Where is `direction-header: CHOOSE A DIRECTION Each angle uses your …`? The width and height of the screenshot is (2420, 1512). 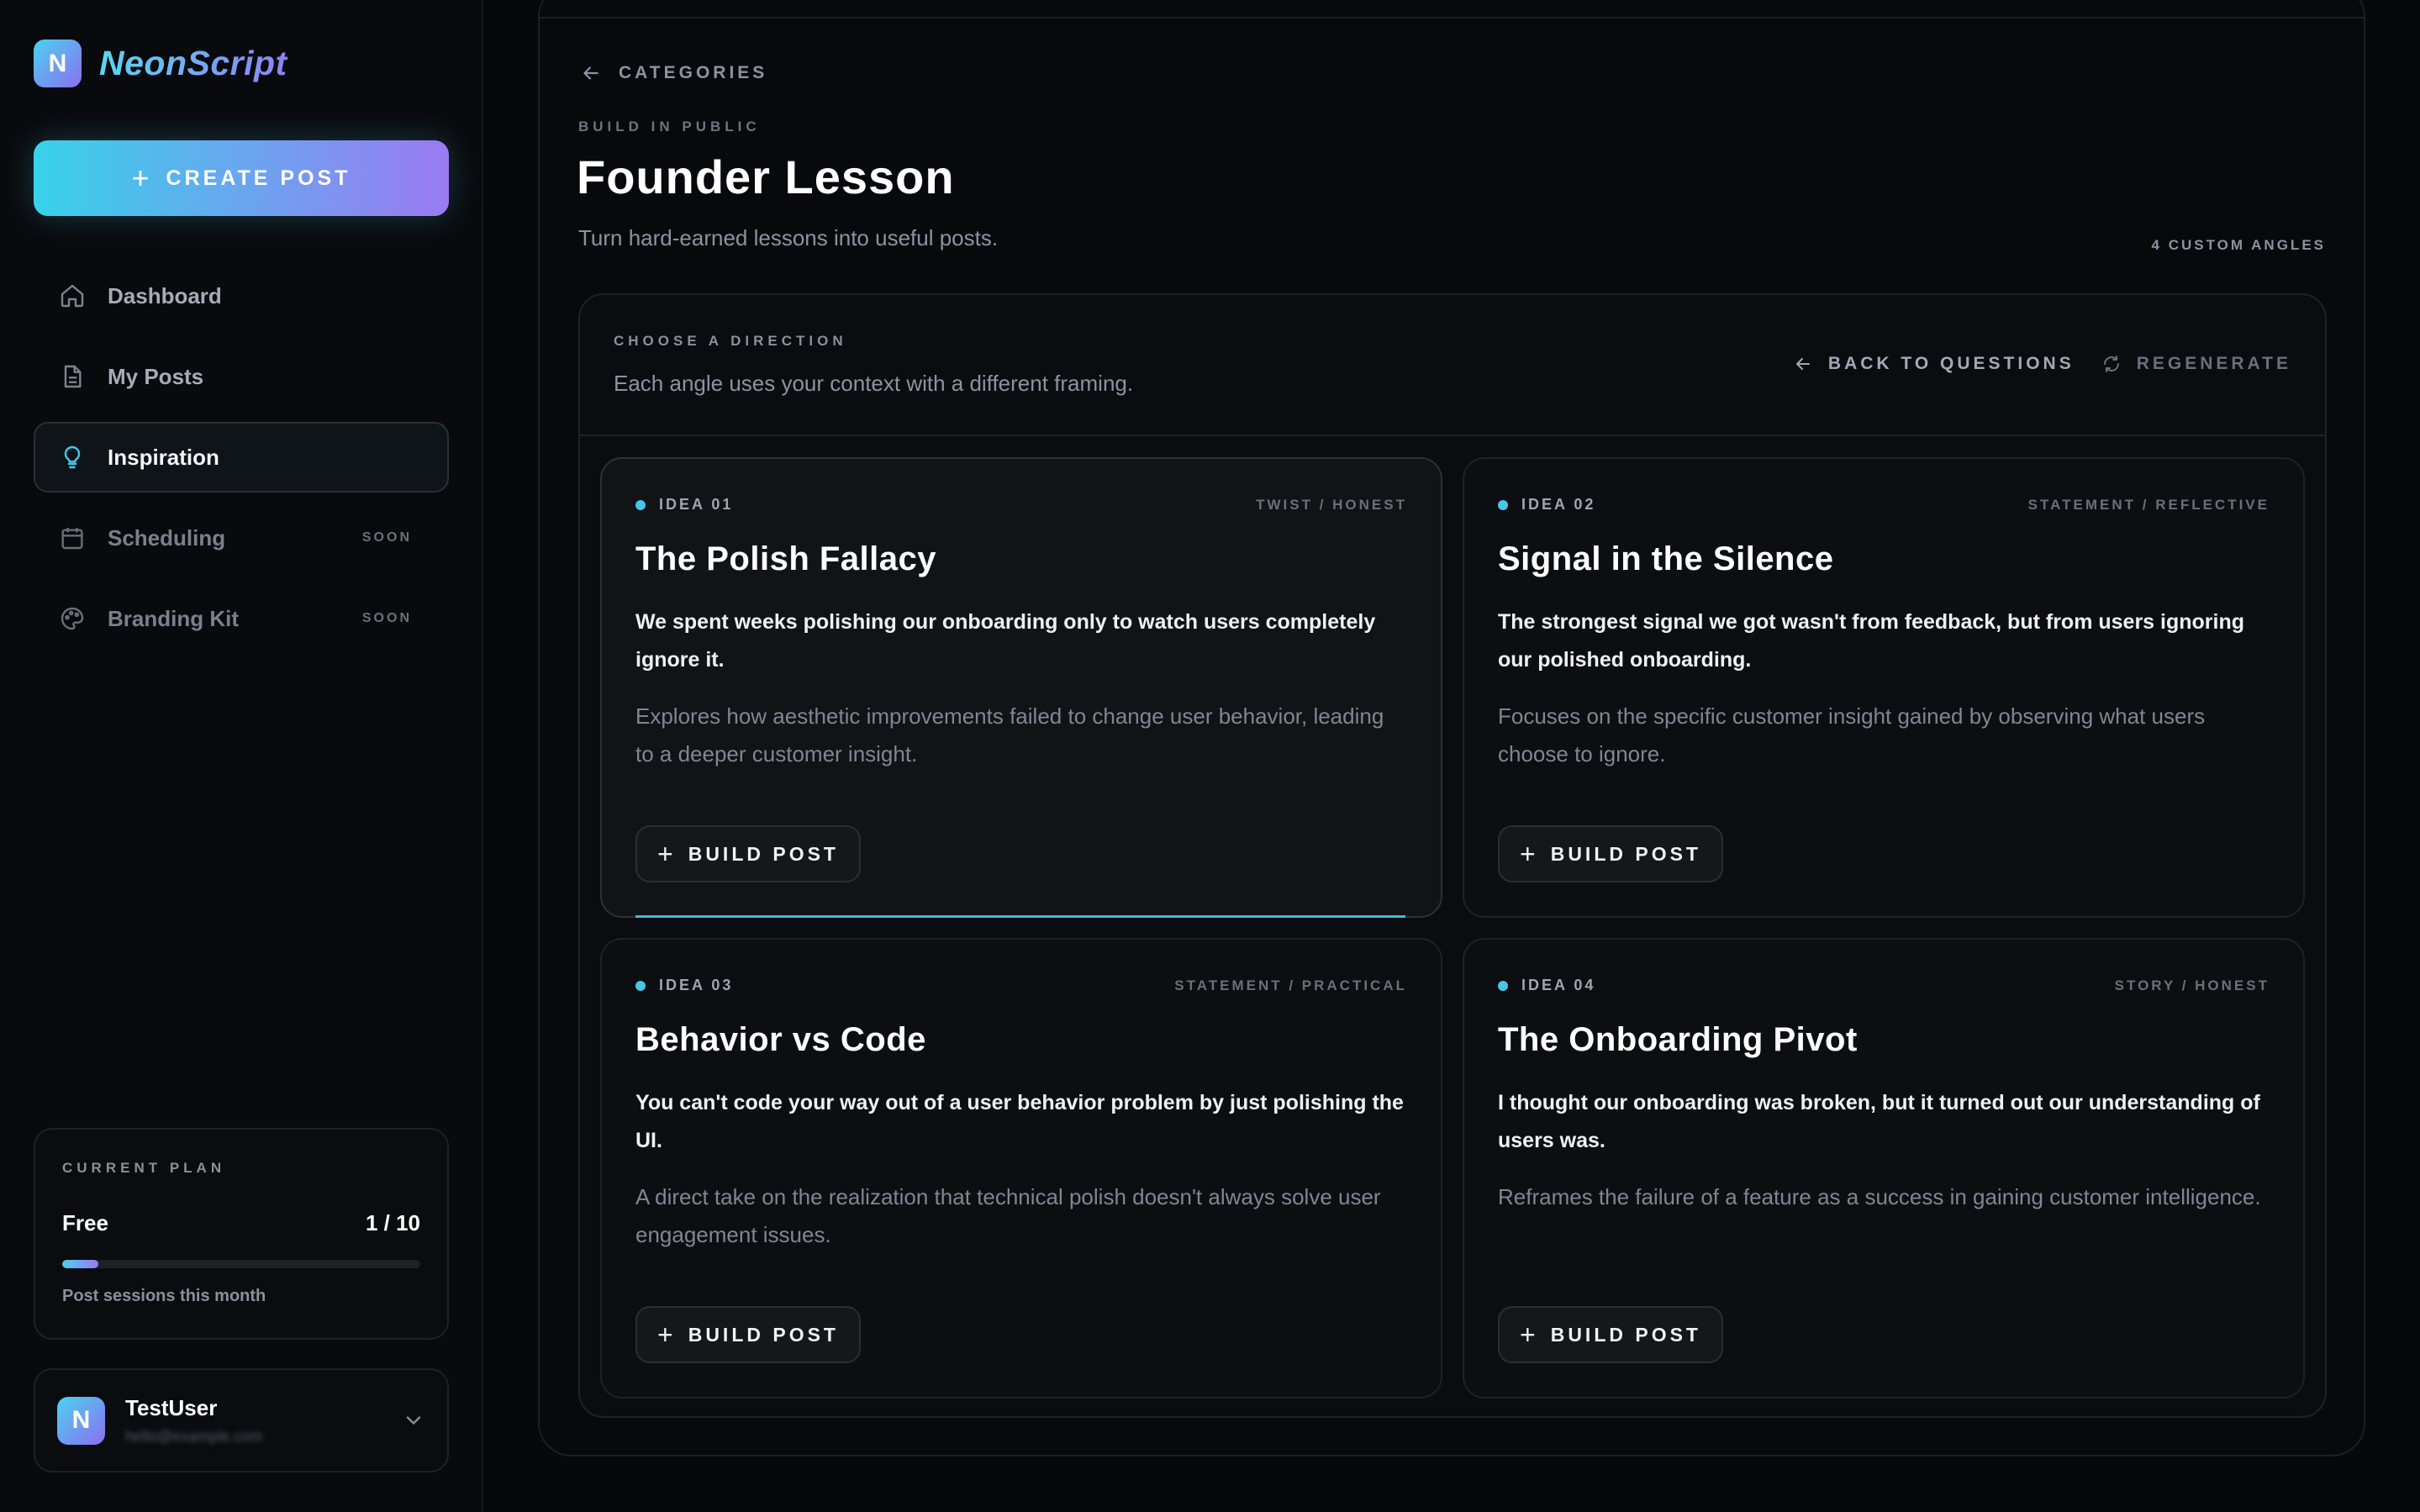 direction-header: CHOOSE A DIRECTION Each angle uses your … is located at coordinates (1452, 365).